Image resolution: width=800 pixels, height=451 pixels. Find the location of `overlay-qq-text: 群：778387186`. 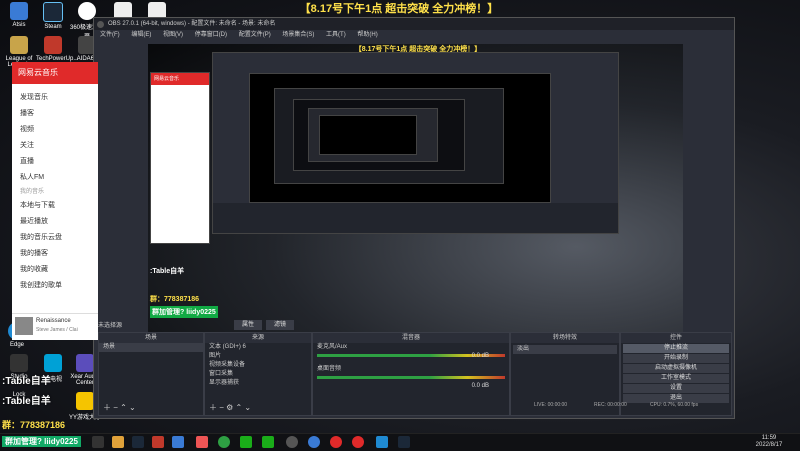

overlay-qq-text: 群：778387186 is located at coordinates (34, 425).